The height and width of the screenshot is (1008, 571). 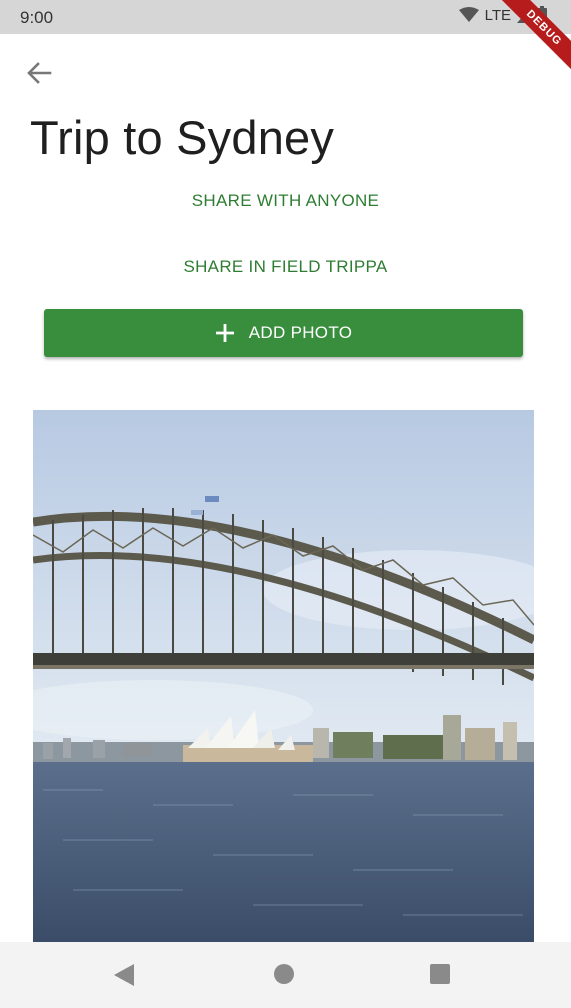 What do you see at coordinates (285, 267) in the screenshot?
I see `share-in-field-button: SHARE IN FIELD TRIPPA` at bounding box center [285, 267].